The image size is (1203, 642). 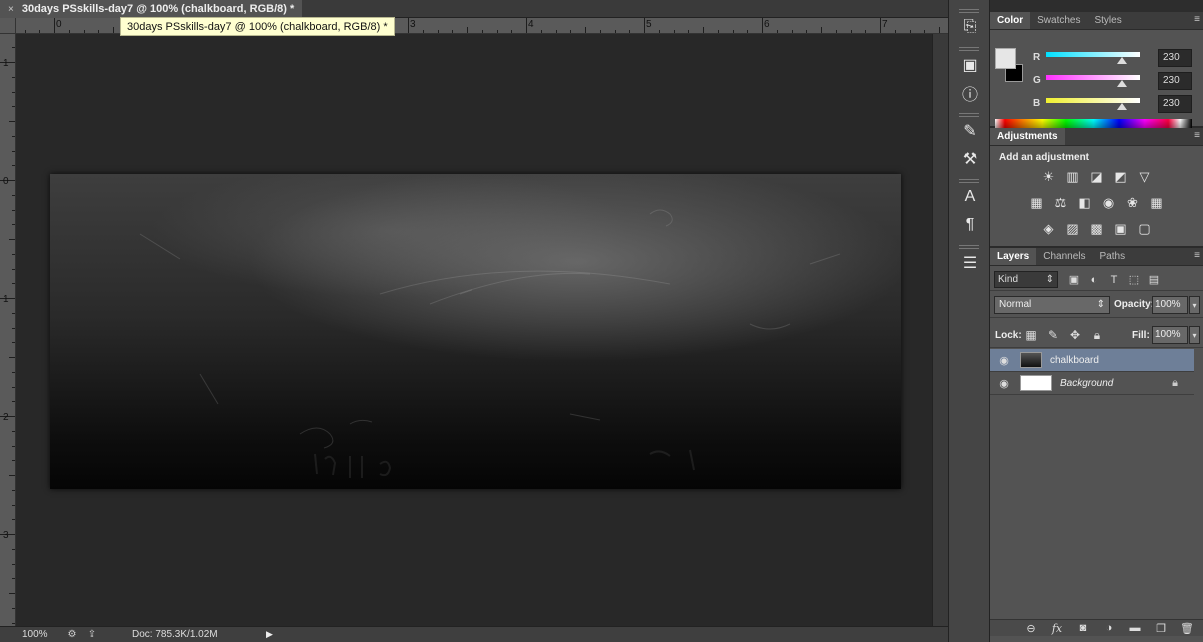 What do you see at coordinates (1109, 628) in the screenshot?
I see `new-adjustment-layer-icon: ◑` at bounding box center [1109, 628].